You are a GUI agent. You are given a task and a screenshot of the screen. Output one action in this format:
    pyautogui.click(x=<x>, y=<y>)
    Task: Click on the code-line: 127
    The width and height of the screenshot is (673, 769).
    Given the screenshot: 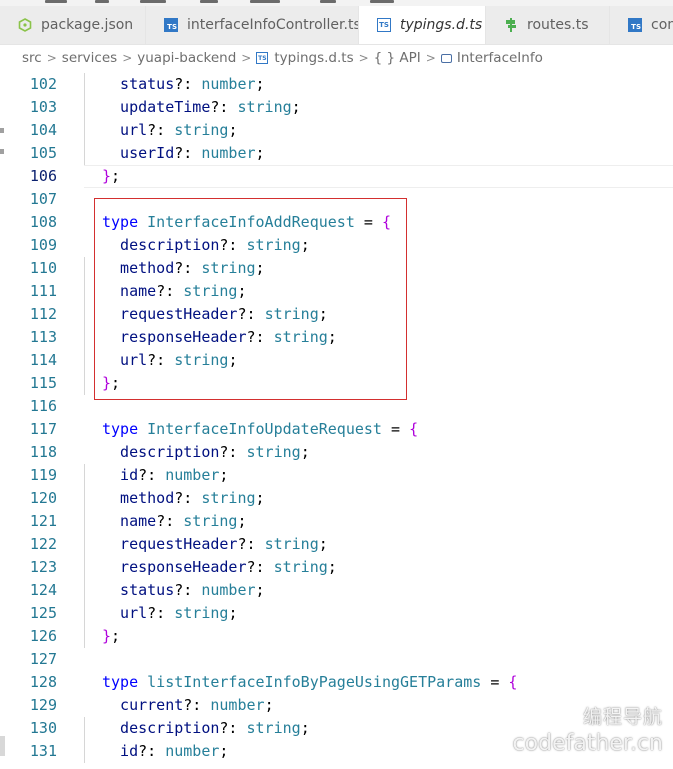 What is the action you would take?
    pyautogui.click(x=336, y=659)
    